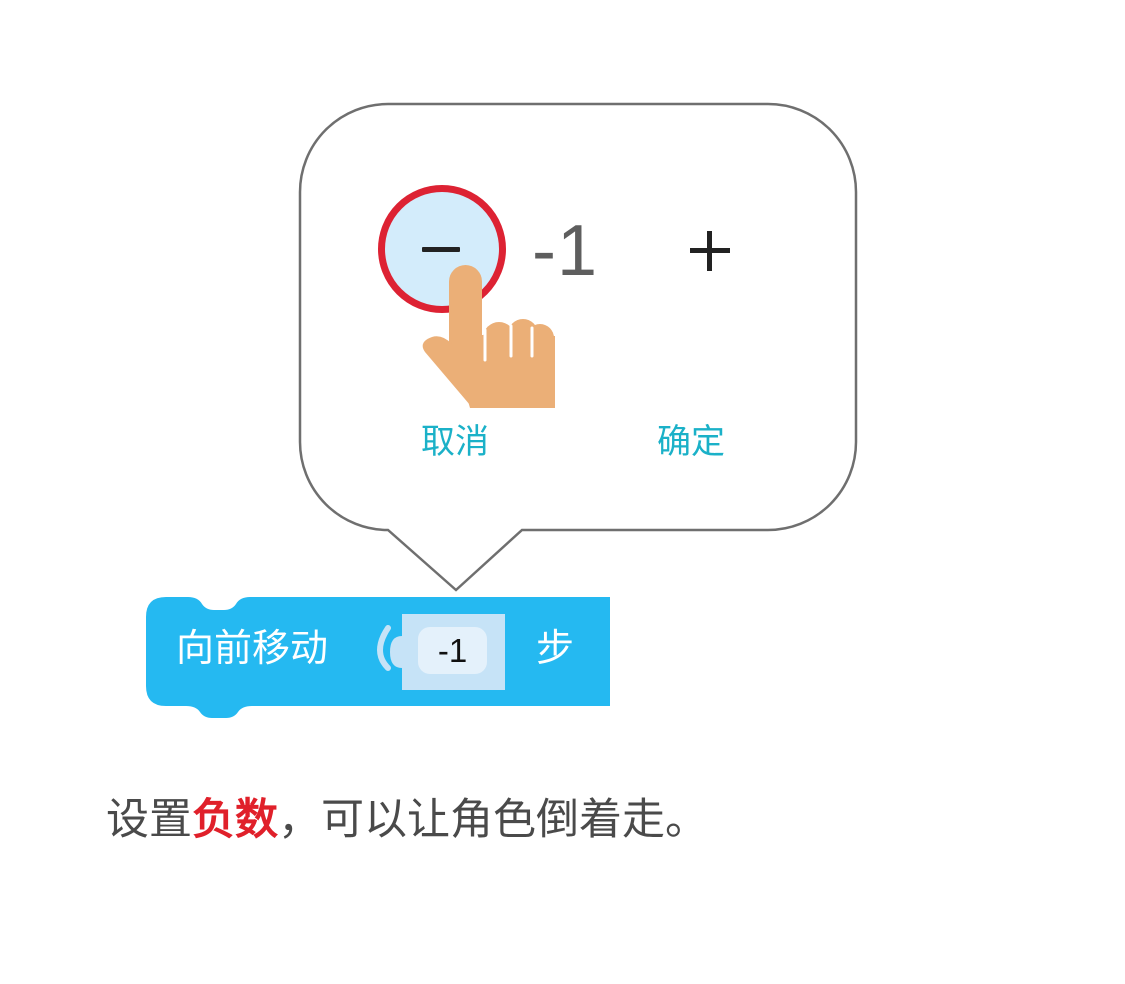  What do you see at coordinates (235, 820) in the screenshot?
I see `caption-highlight: 负数` at bounding box center [235, 820].